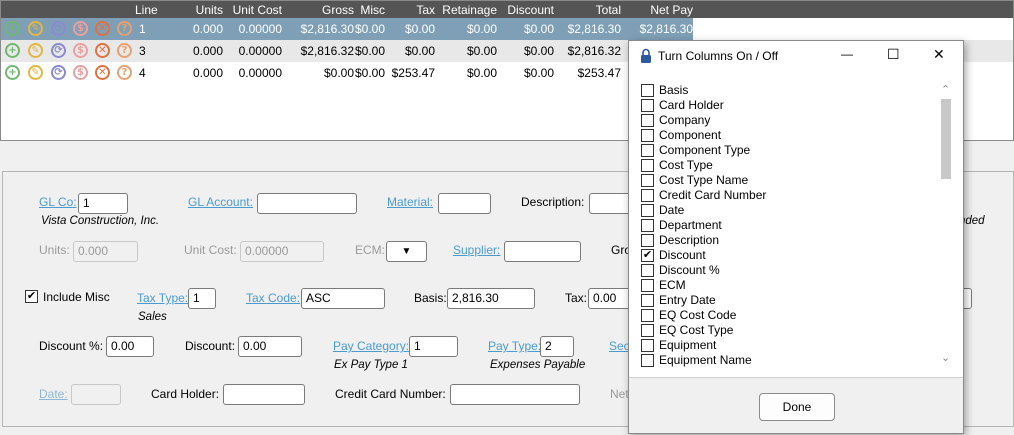  I want to click on col-header-discount: Discount, so click(530, 10).